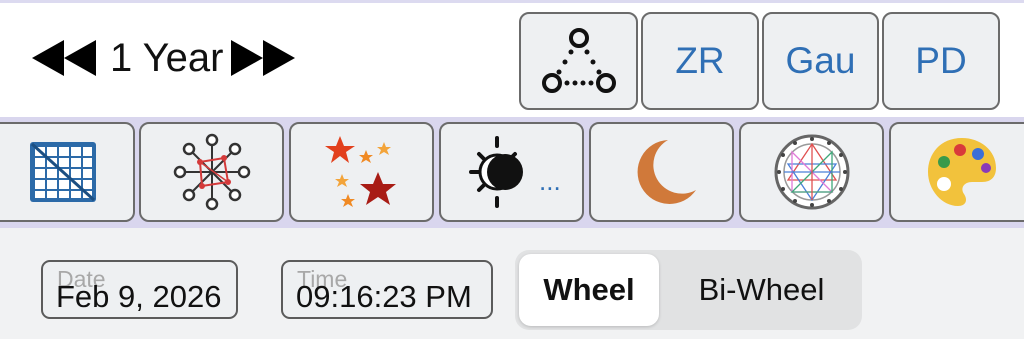 The image size is (1024, 339). I want to click on period-navigator: 1 Year, so click(164, 58).